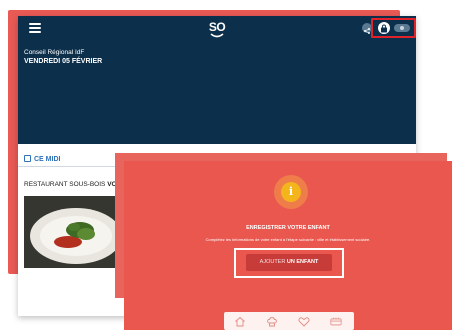  I want to click on home-icon, so click(240, 321).